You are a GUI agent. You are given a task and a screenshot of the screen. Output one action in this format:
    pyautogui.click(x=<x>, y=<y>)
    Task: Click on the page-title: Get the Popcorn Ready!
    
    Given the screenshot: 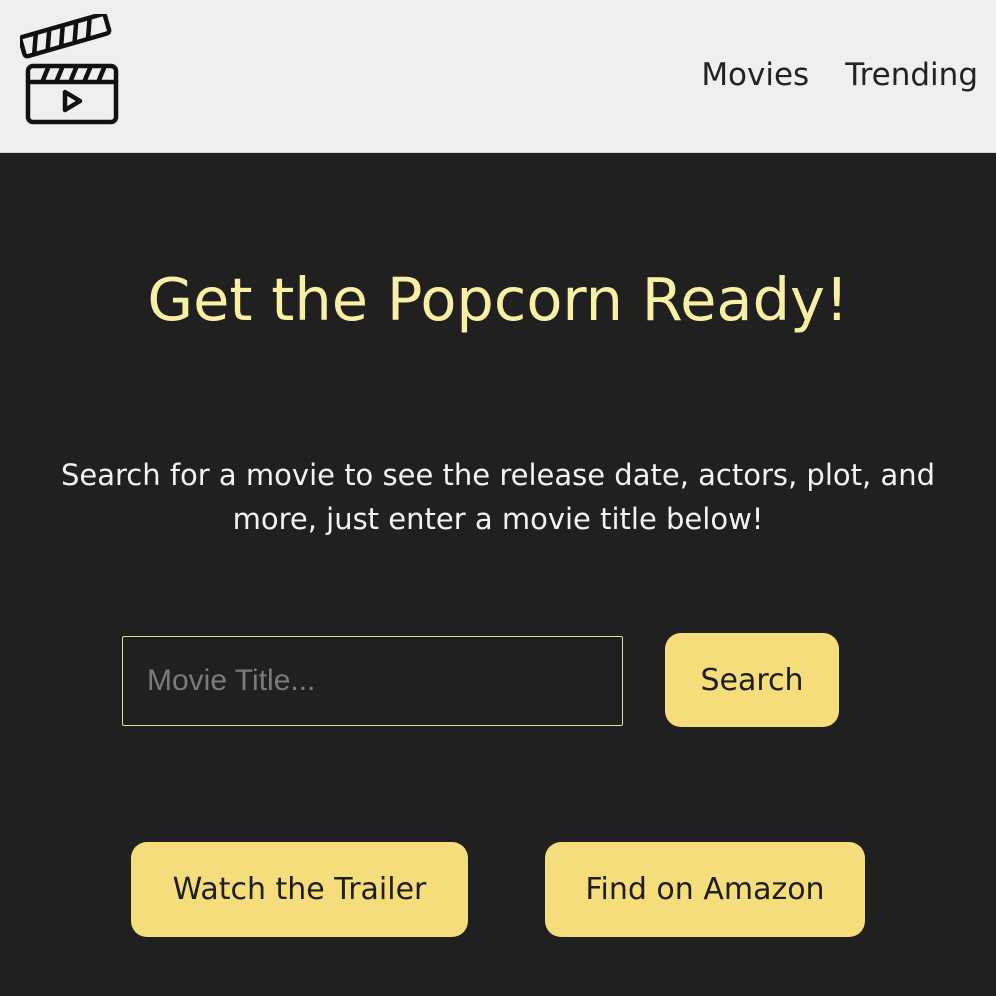 What is the action you would take?
    pyautogui.click(x=498, y=299)
    